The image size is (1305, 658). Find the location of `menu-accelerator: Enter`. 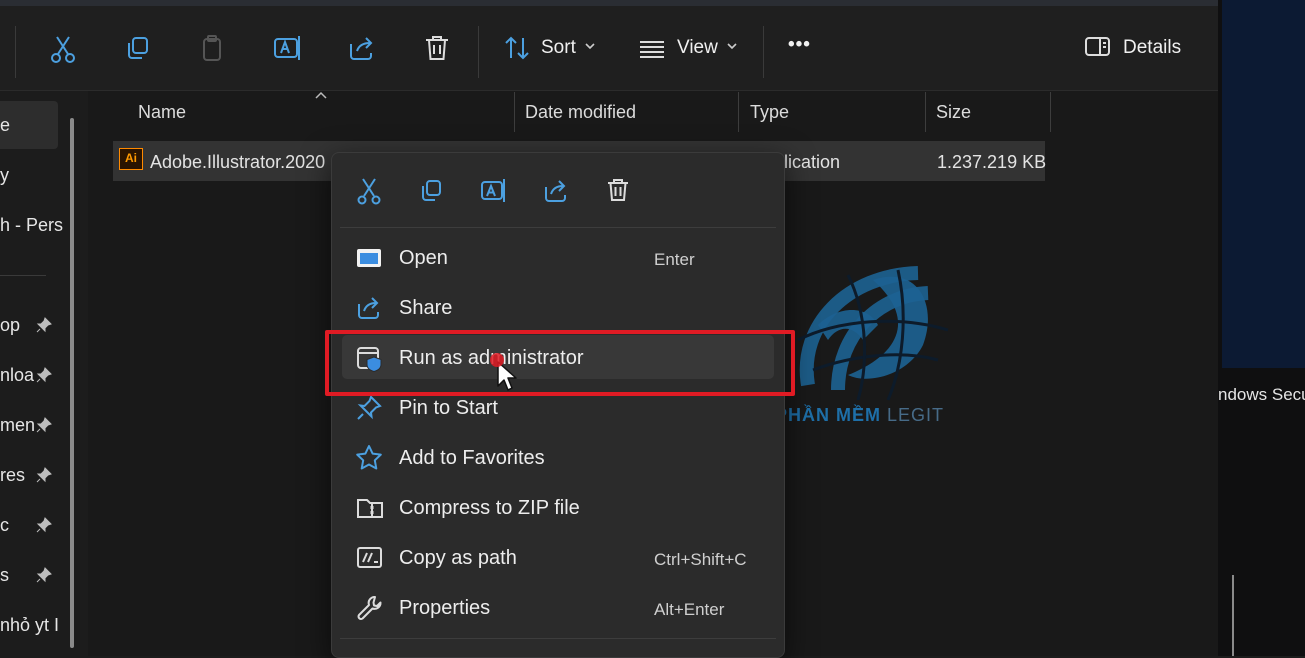

menu-accelerator: Enter is located at coordinates (674, 259).